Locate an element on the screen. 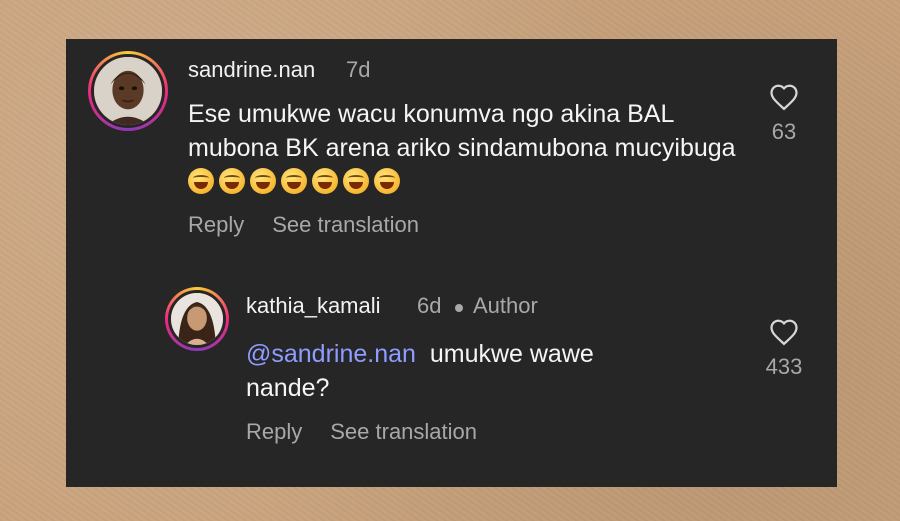 This screenshot has width=900, height=521. emoji-group is located at coordinates (296, 182).